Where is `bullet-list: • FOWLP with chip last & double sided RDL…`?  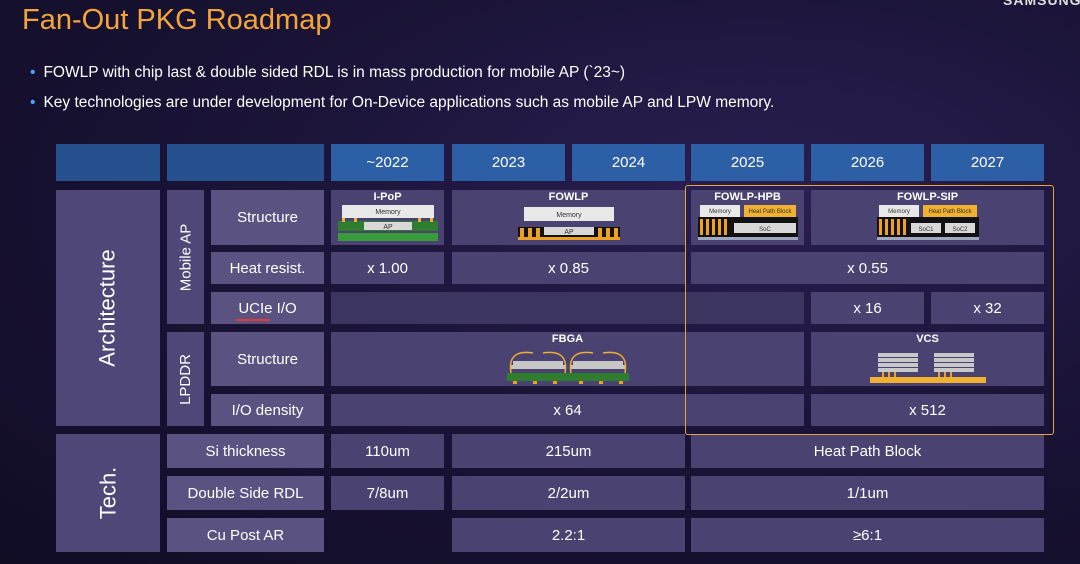 bullet-list: • FOWLP with chip last & double sided RDL… is located at coordinates (402, 88).